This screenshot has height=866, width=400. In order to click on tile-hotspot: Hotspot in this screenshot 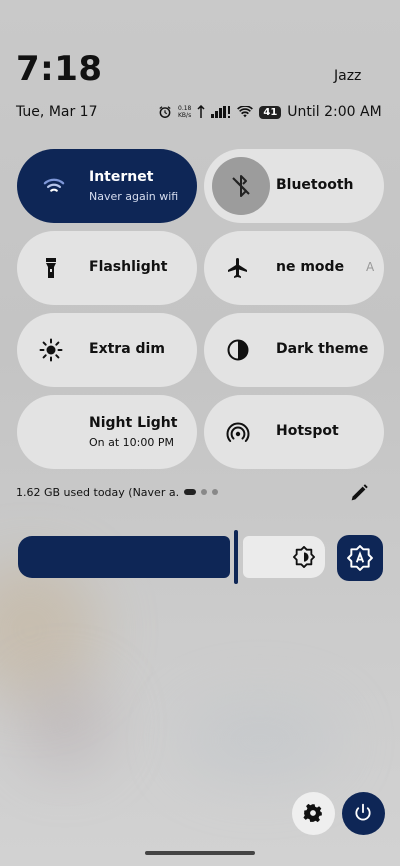, I will do `click(294, 432)`.